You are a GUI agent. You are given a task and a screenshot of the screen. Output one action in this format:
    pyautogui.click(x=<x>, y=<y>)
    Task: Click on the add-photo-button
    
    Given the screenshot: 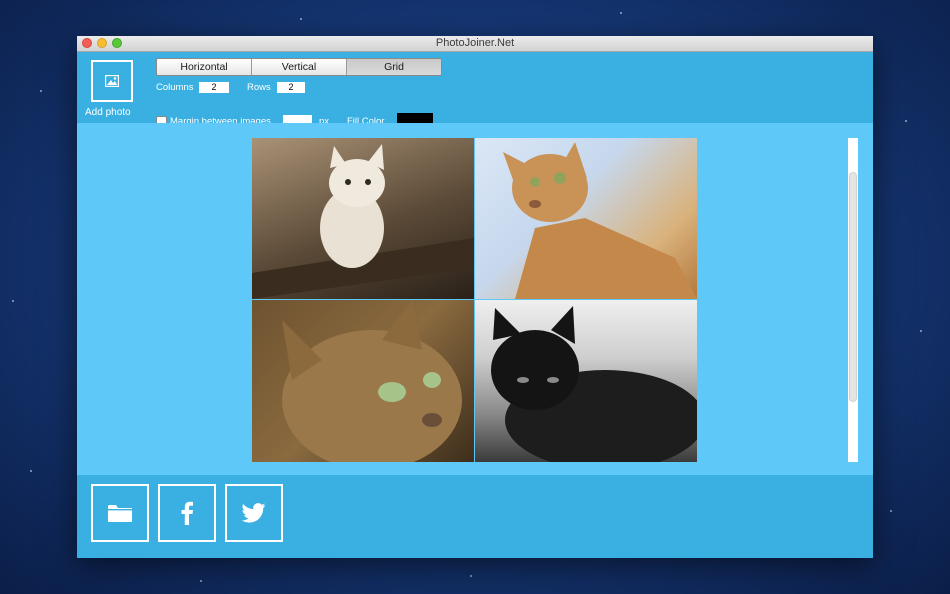 What is the action you would take?
    pyautogui.click(x=112, y=81)
    